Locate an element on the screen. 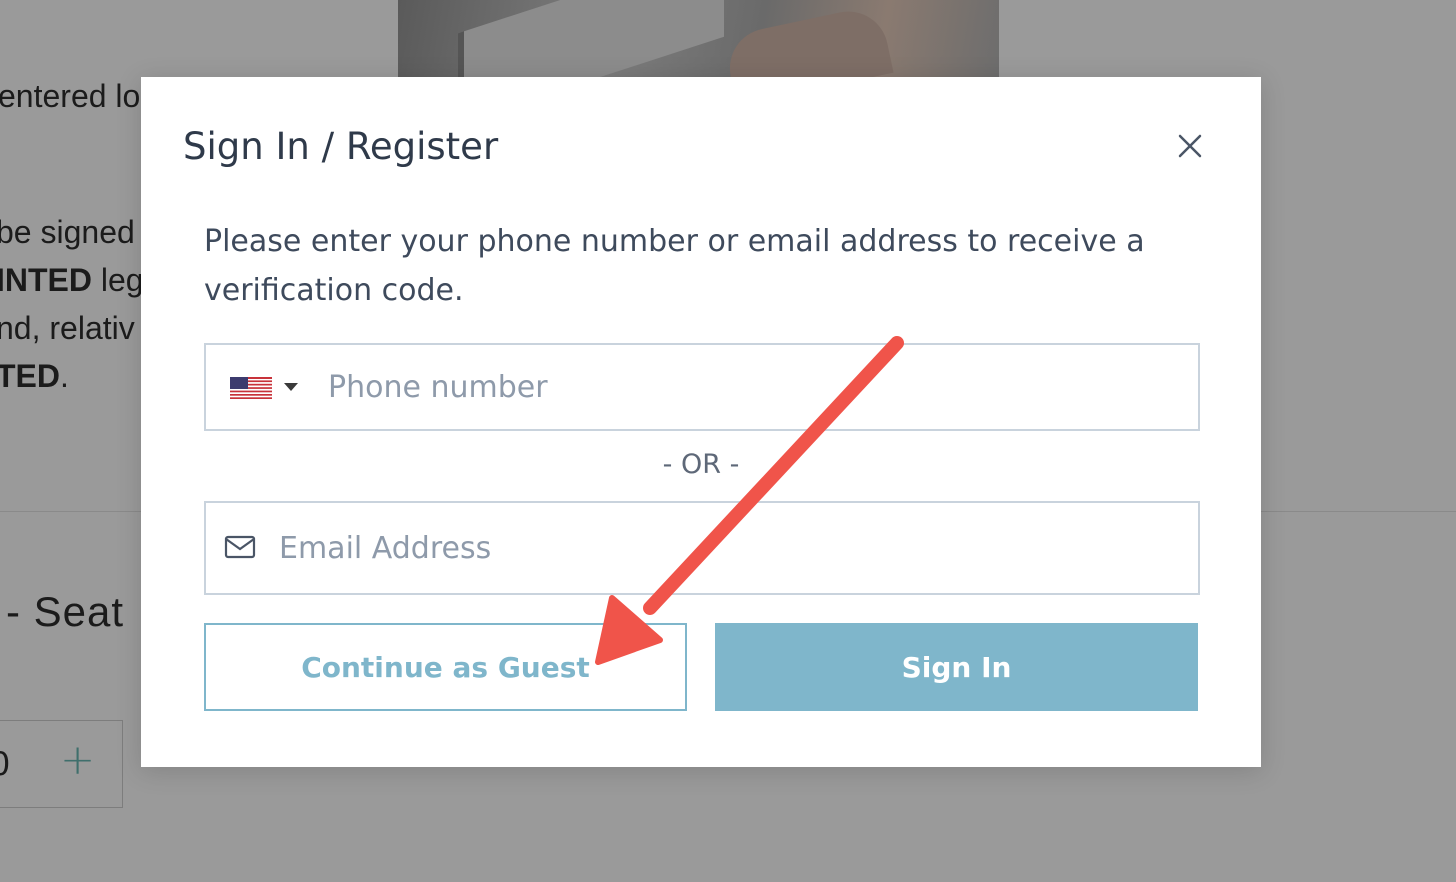  phone-field is located at coordinates (702, 387).